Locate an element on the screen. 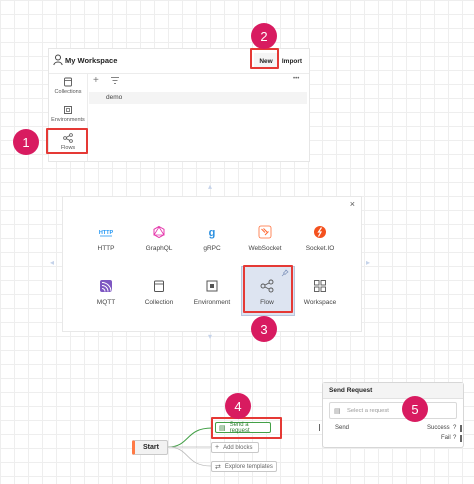  request-icon: ▤ is located at coordinates (337, 411).